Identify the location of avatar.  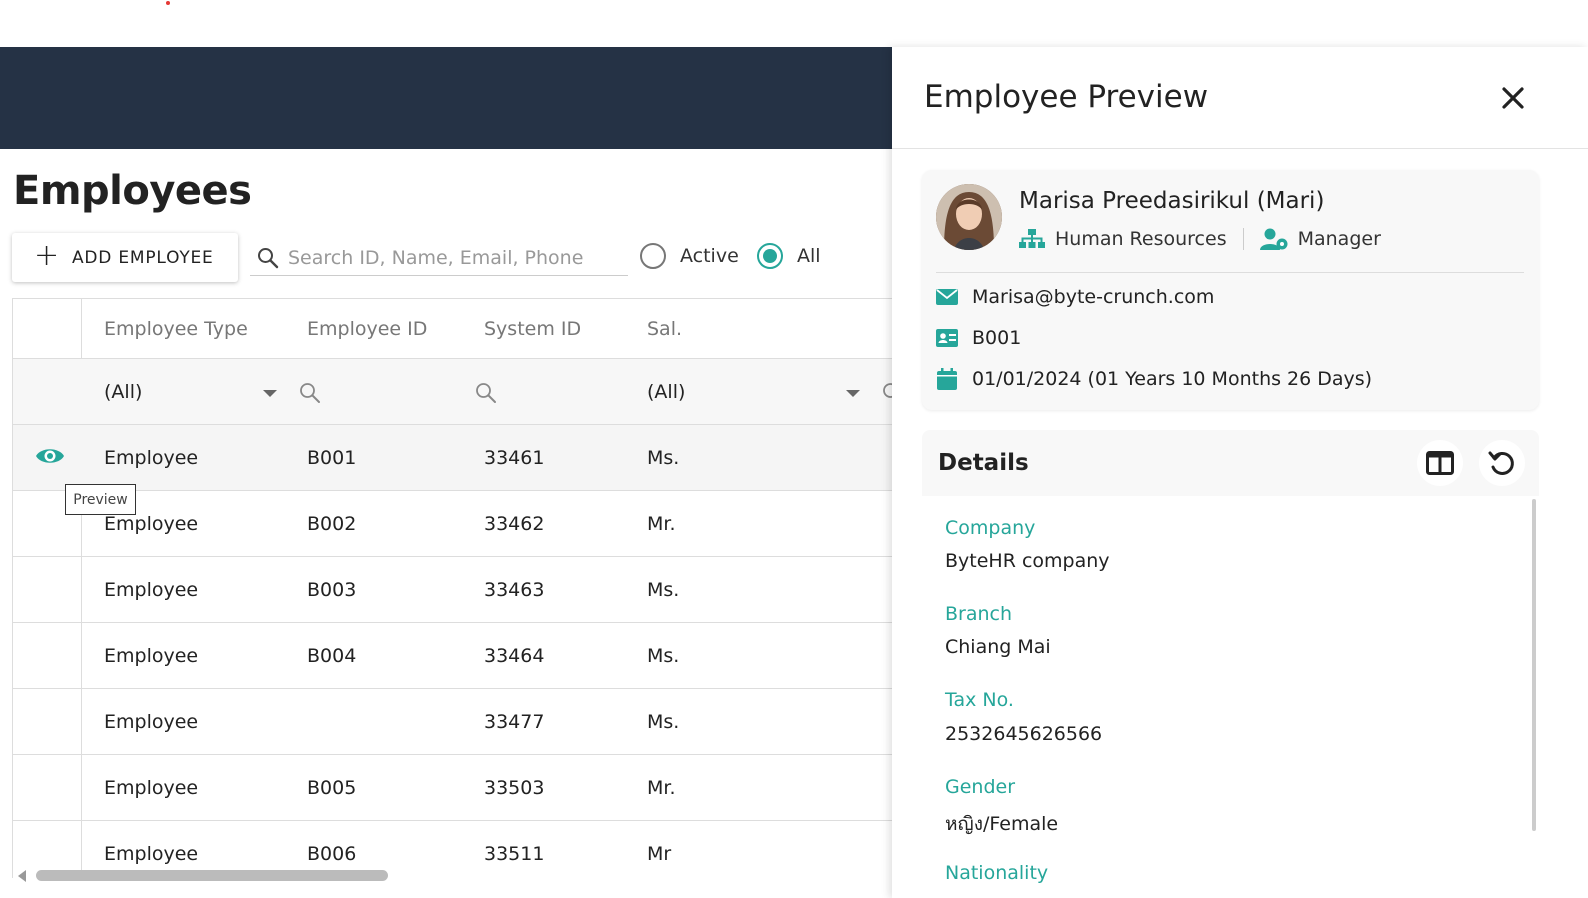
(969, 217).